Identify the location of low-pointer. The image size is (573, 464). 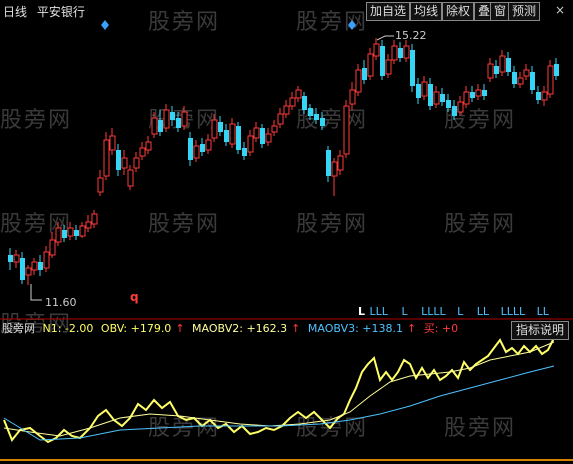
(36, 292).